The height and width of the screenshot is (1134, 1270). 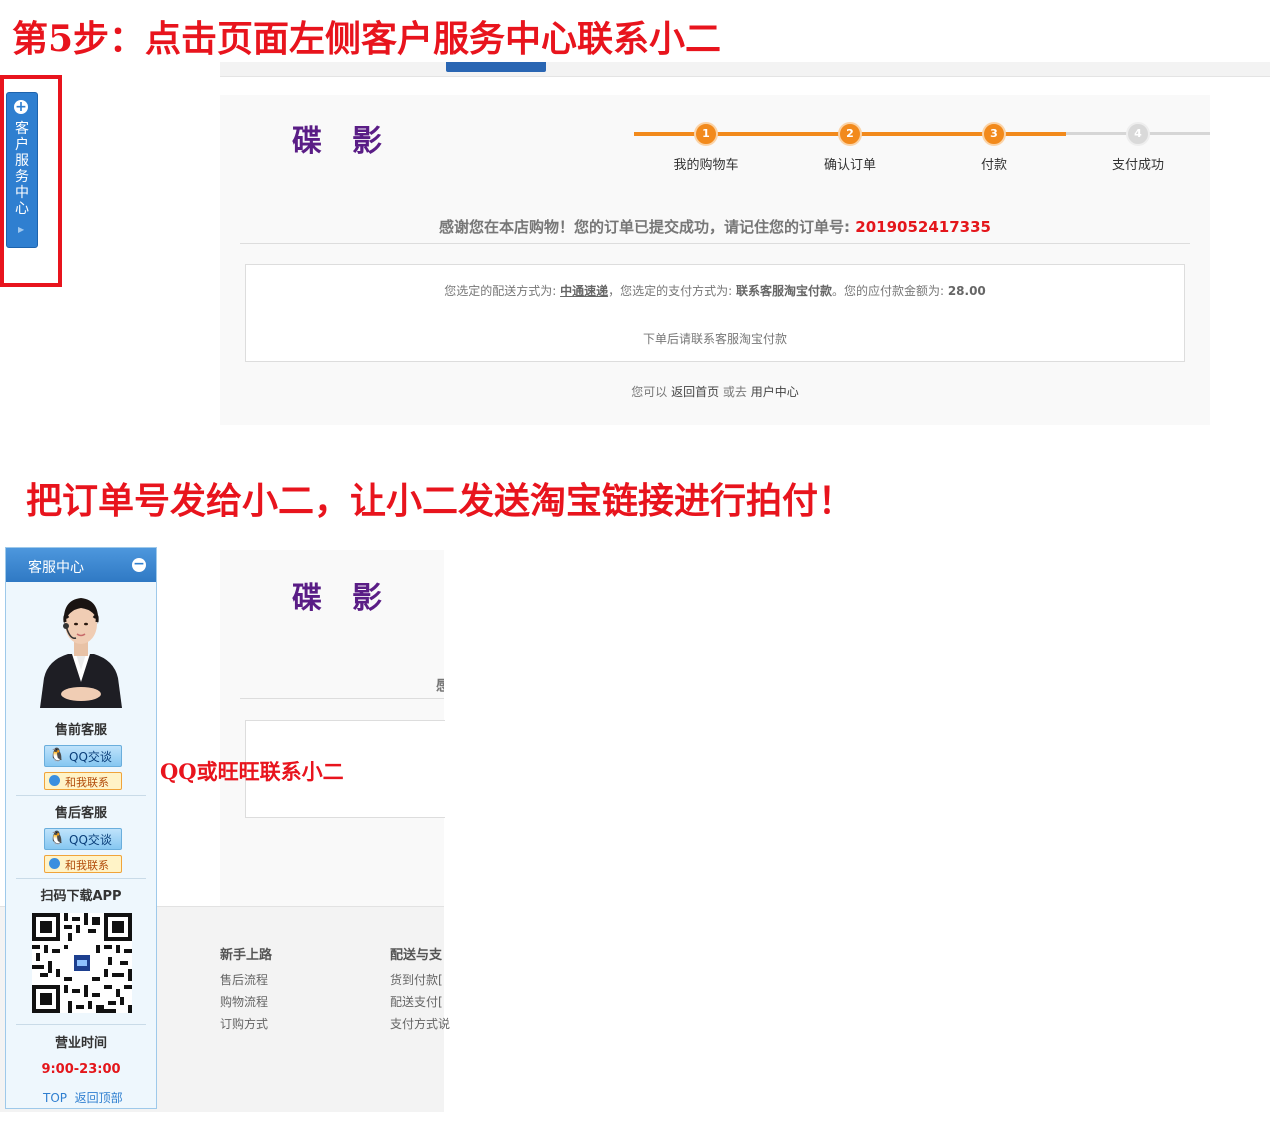 I want to click on presale-wangwang-button: 和我联系, so click(x=83, y=781).